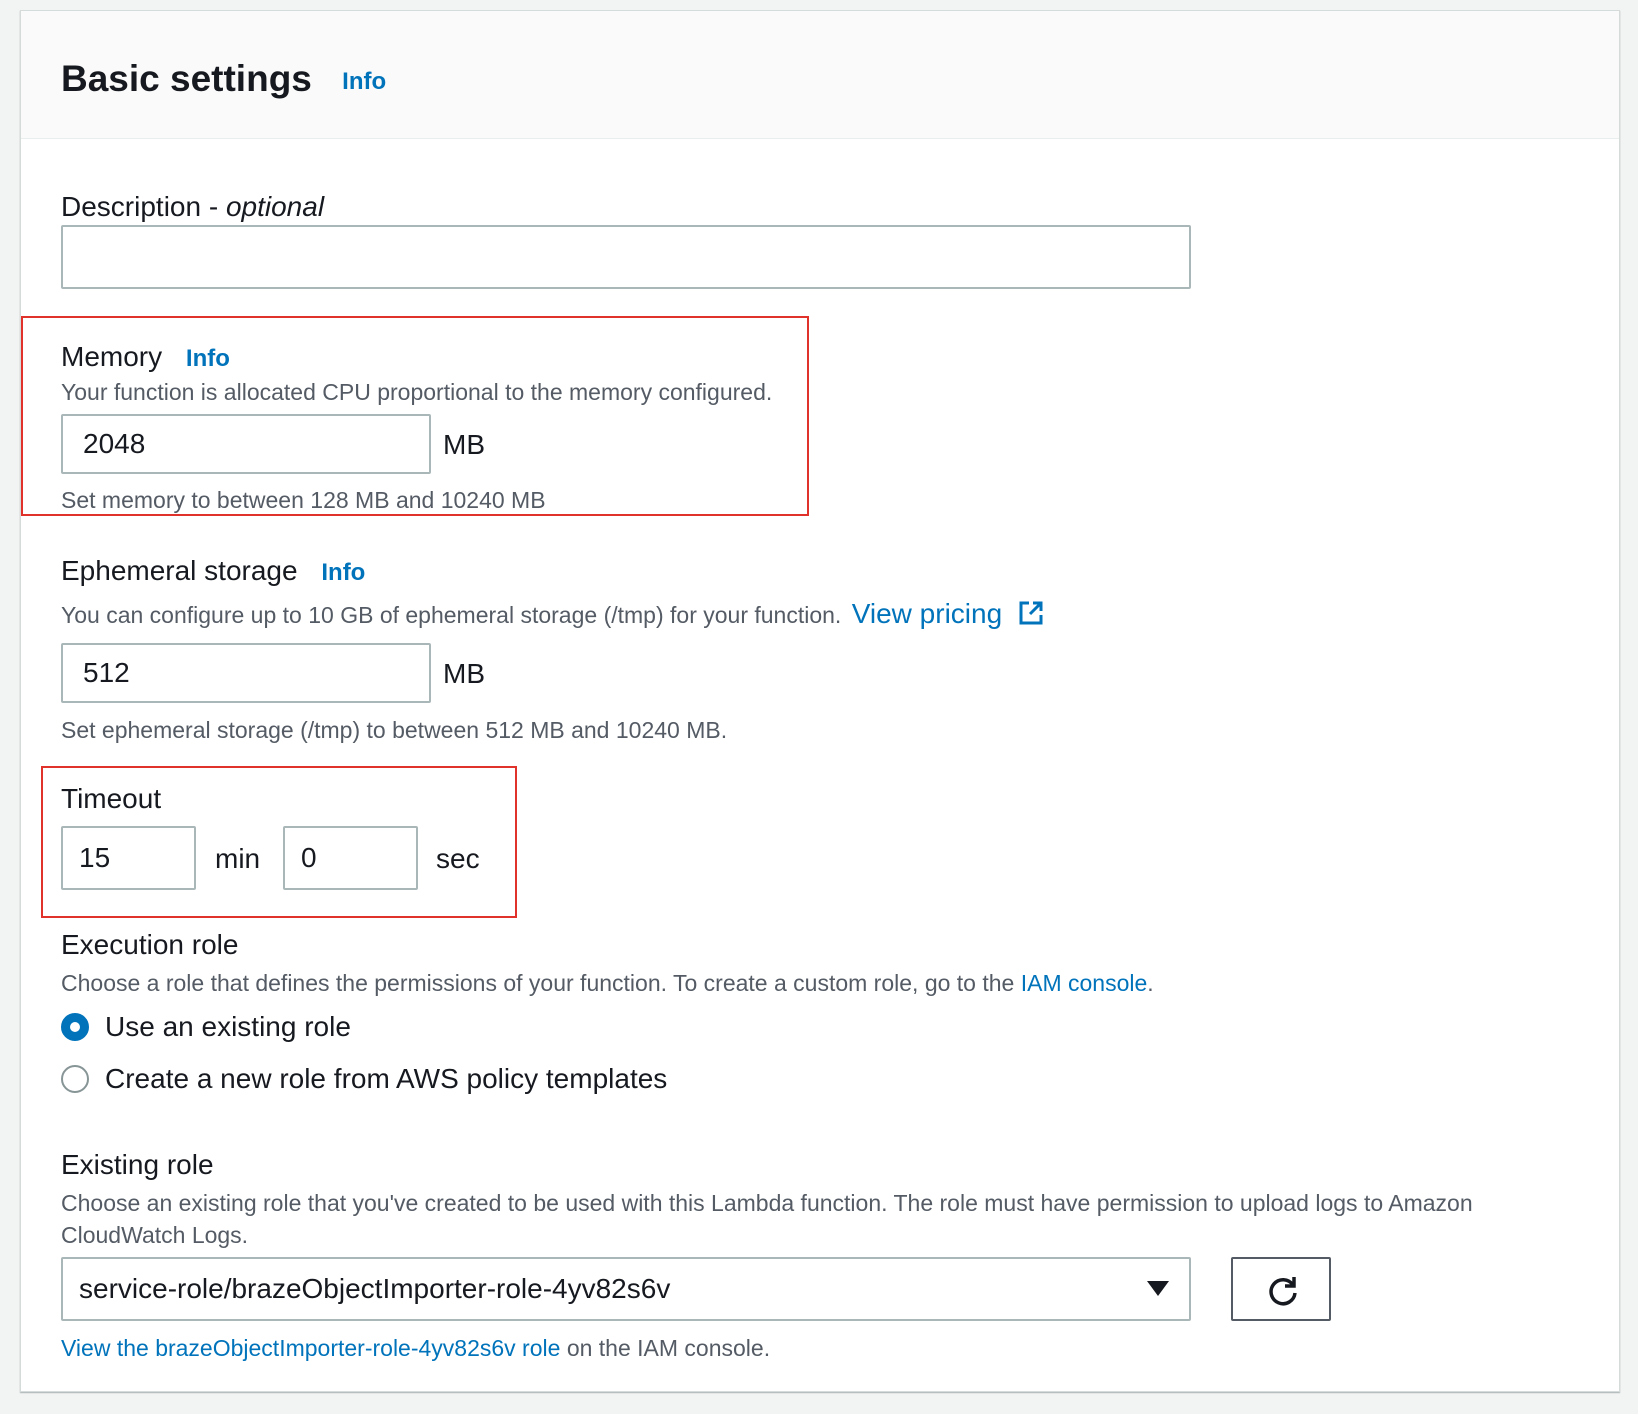 The width and height of the screenshot is (1638, 1414). What do you see at coordinates (128, 858) in the screenshot?
I see `timeout-minutes-input` at bounding box center [128, 858].